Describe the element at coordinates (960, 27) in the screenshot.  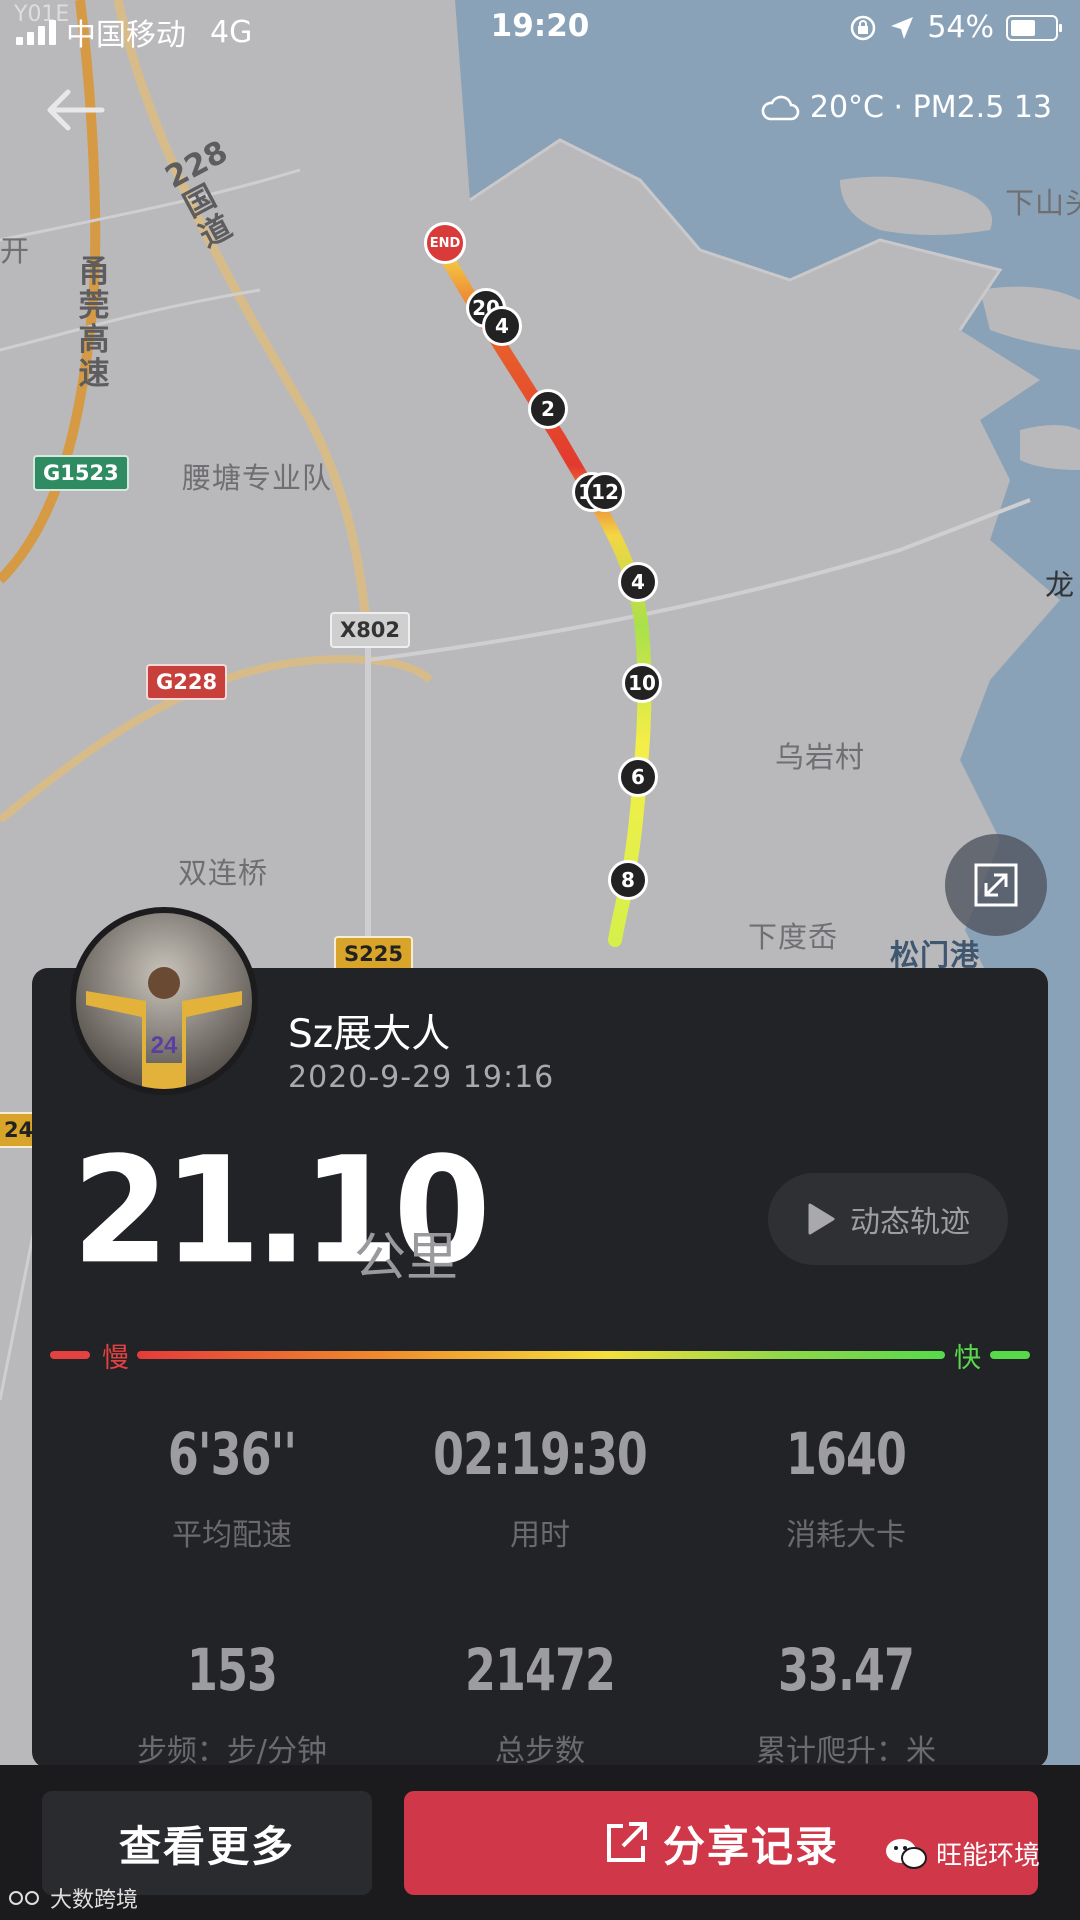
I see `battery-percent: 54%` at that location.